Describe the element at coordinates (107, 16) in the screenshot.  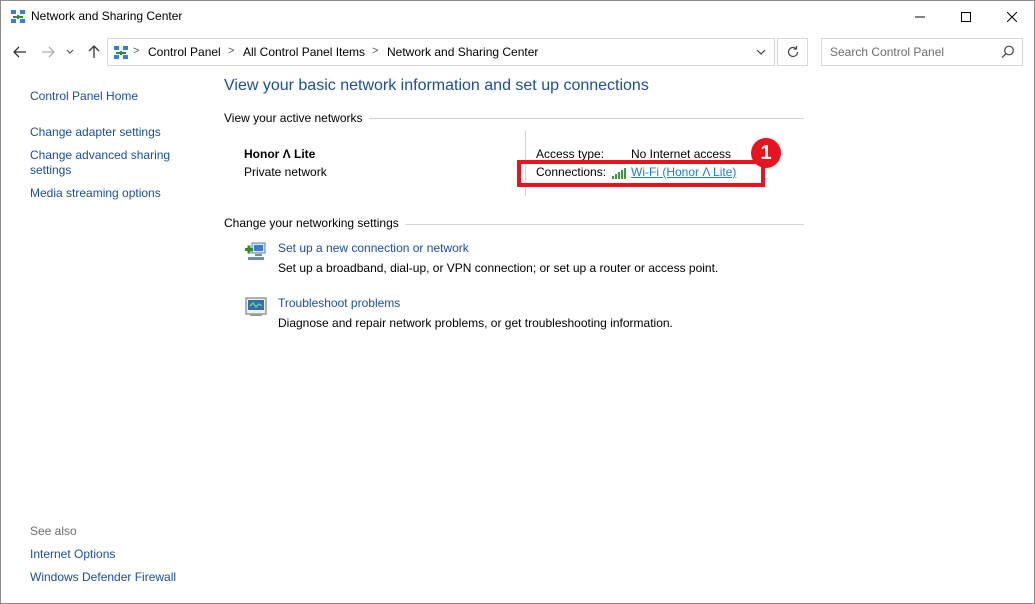
I see `window-title: Network and Sharing Center` at that location.